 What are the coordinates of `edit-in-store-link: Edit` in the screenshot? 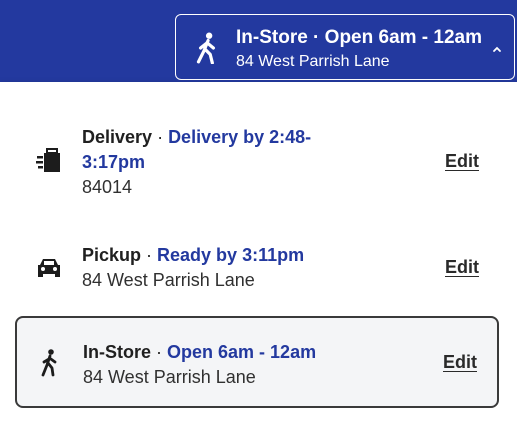 It's located at (460, 362).